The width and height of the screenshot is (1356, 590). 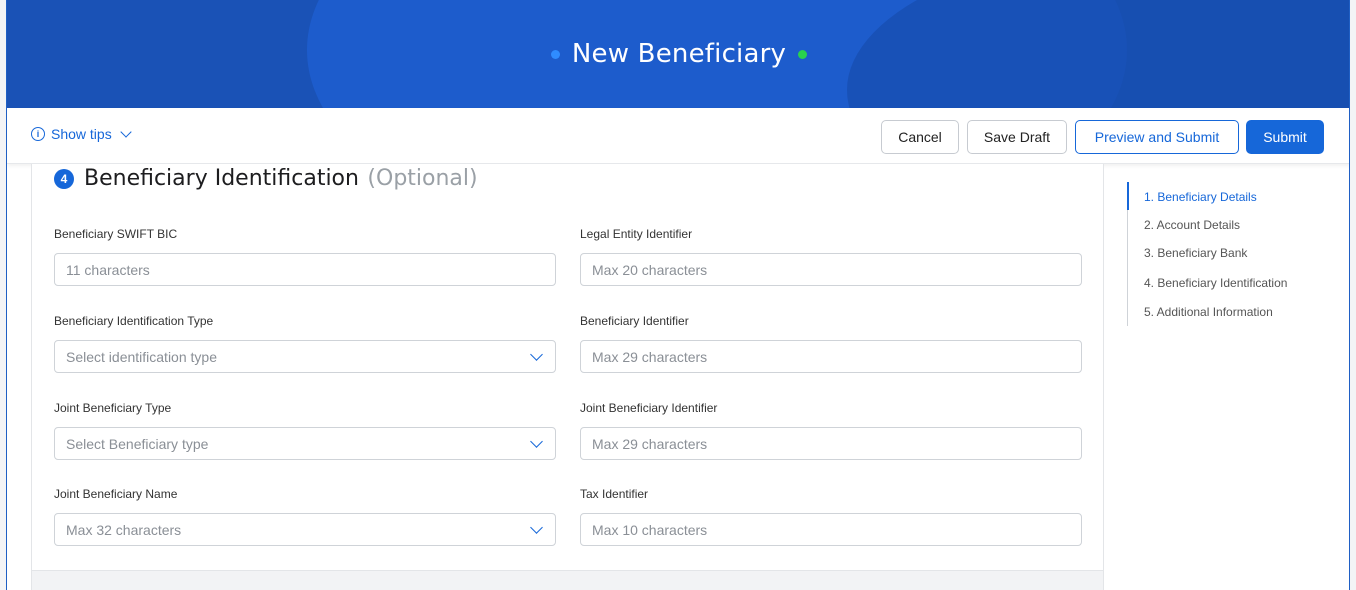 I want to click on preview-and-submit-button: Preview and Submit, so click(x=1157, y=137).